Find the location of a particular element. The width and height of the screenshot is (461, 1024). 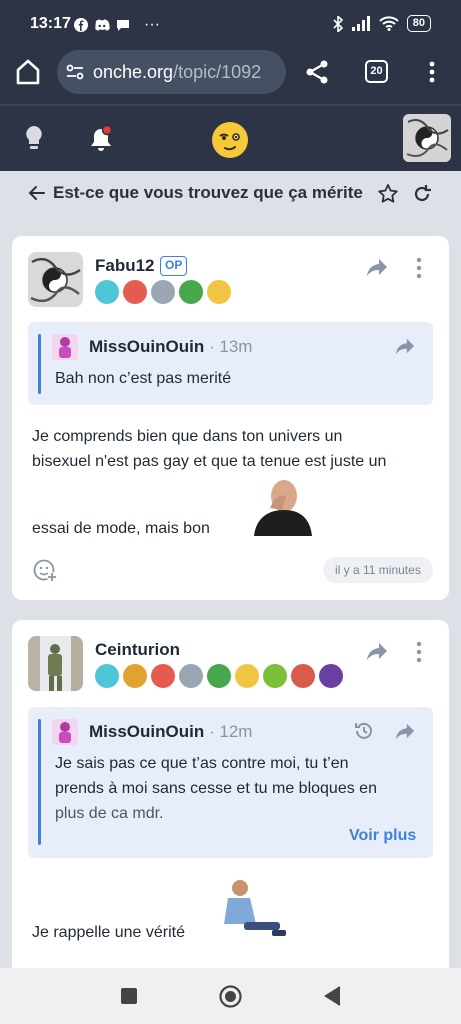

back-button-icon is located at coordinates (332, 996).